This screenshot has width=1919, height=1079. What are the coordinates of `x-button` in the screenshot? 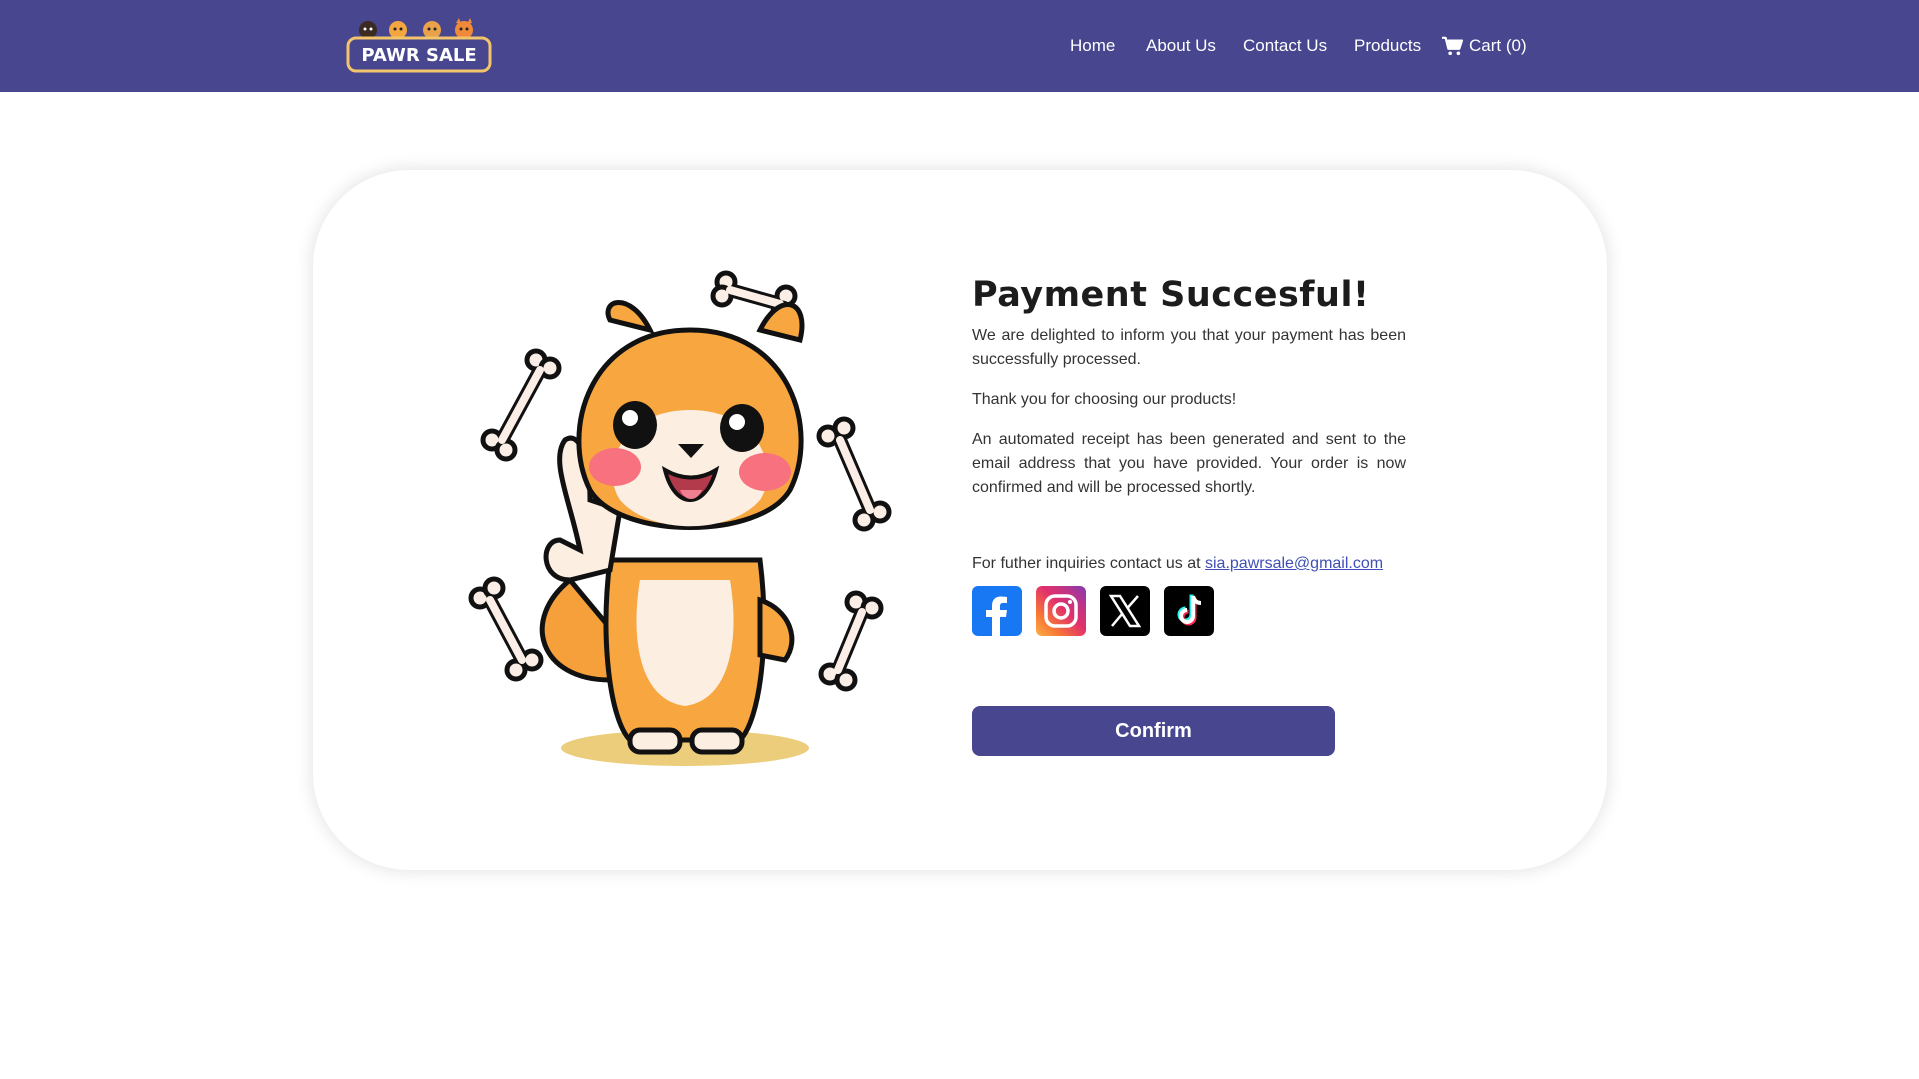 It's located at (1125, 611).